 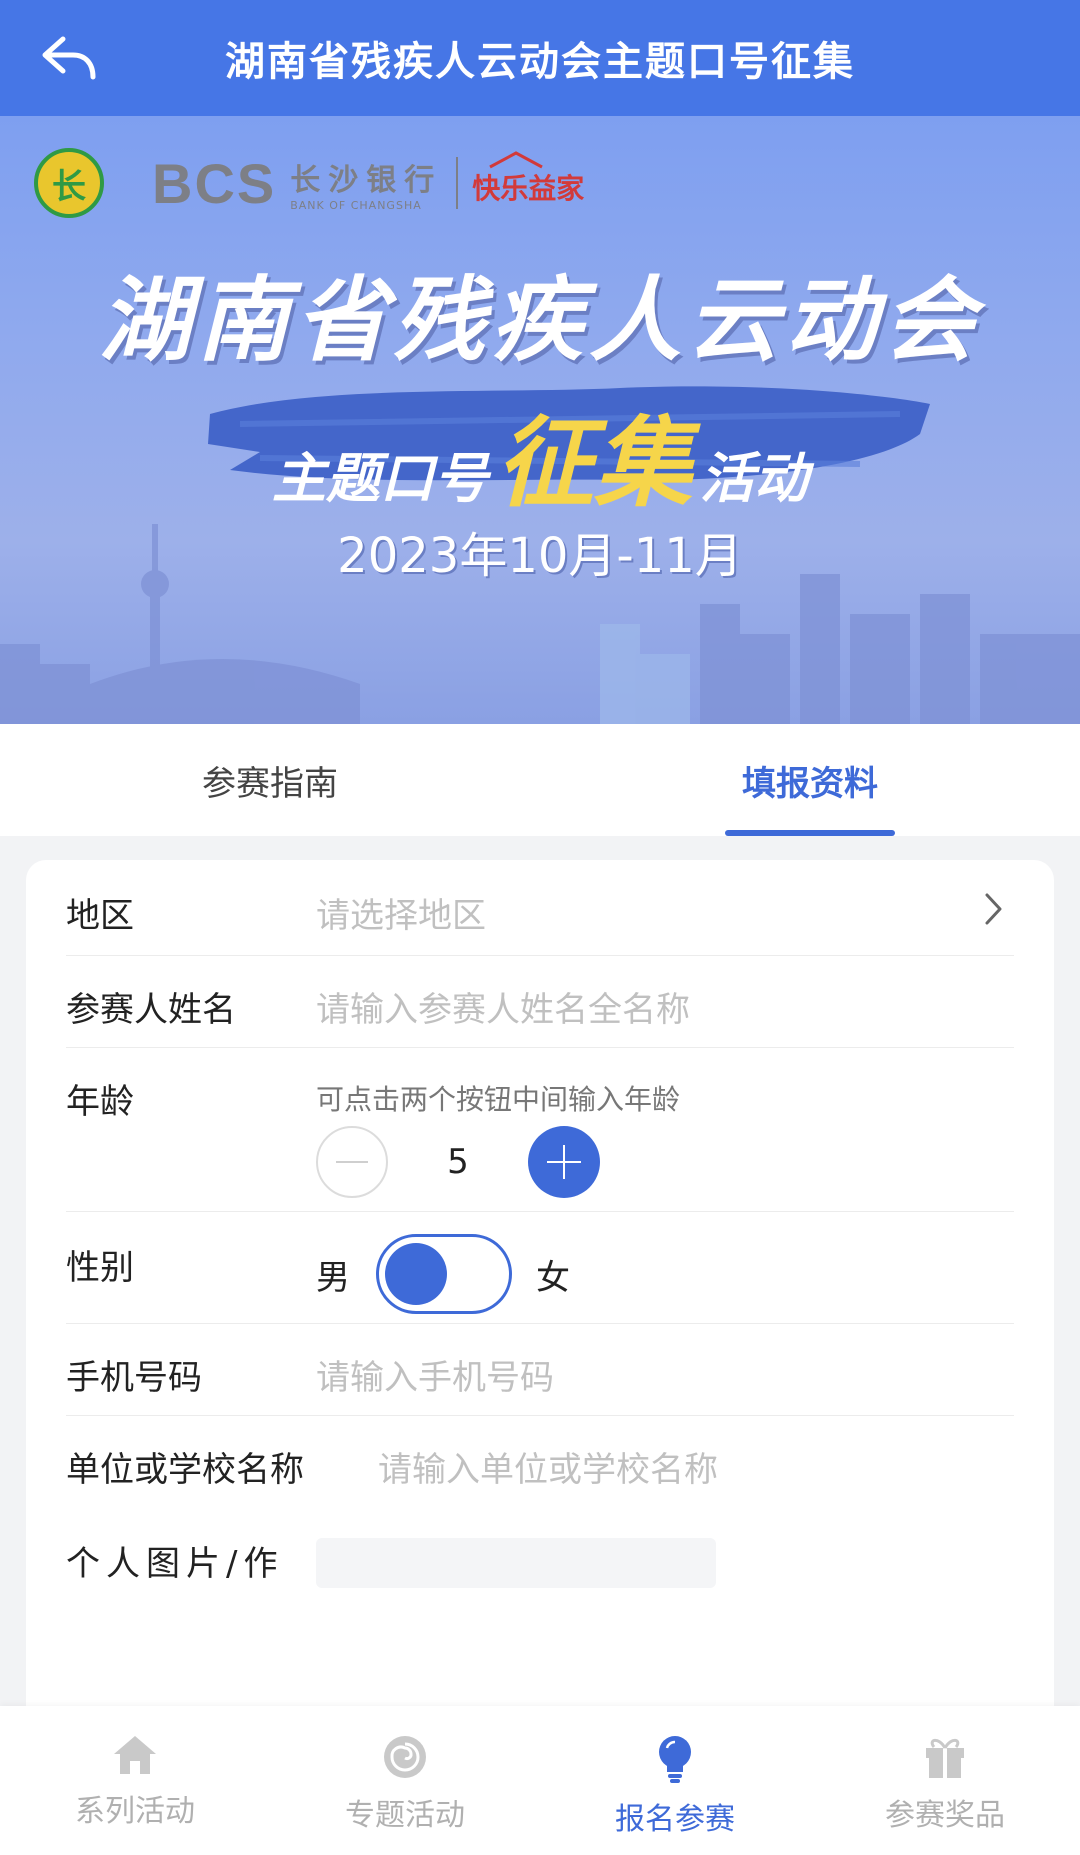 I want to click on bank-name-cn: 长沙银行, so click(x=366, y=180).